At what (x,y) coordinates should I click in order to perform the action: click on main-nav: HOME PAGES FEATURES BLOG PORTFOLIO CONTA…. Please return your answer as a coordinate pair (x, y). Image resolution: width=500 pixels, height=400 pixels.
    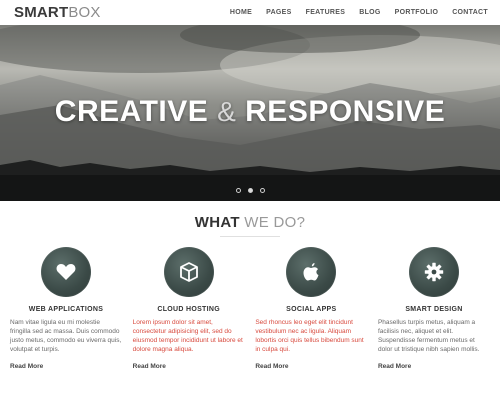
    Looking at the image, I should click on (359, 12).